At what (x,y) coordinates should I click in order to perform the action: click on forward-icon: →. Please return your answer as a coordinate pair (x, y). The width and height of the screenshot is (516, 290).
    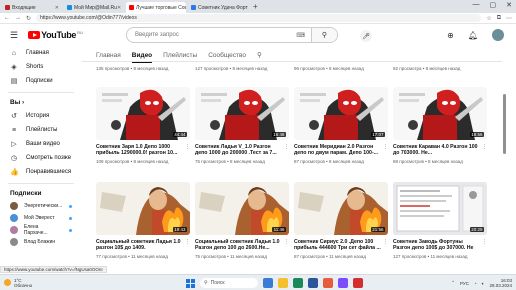
    Looking at the image, I should click on (18, 18).